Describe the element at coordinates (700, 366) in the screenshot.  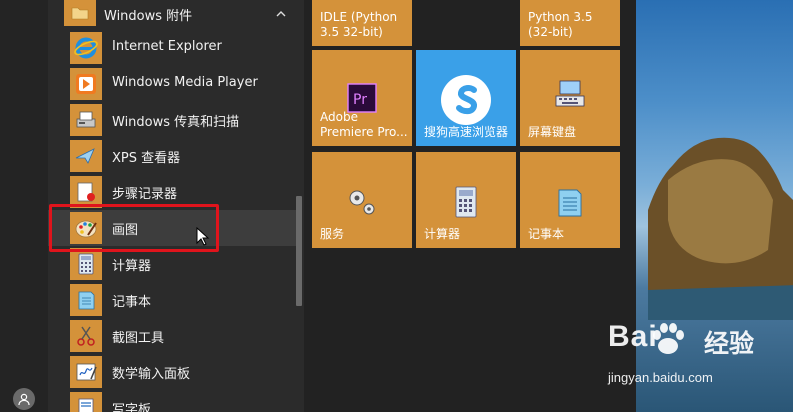
I see `baidu-jingyan-watermark: Bai 经验 jingyan.baidu.com` at that location.